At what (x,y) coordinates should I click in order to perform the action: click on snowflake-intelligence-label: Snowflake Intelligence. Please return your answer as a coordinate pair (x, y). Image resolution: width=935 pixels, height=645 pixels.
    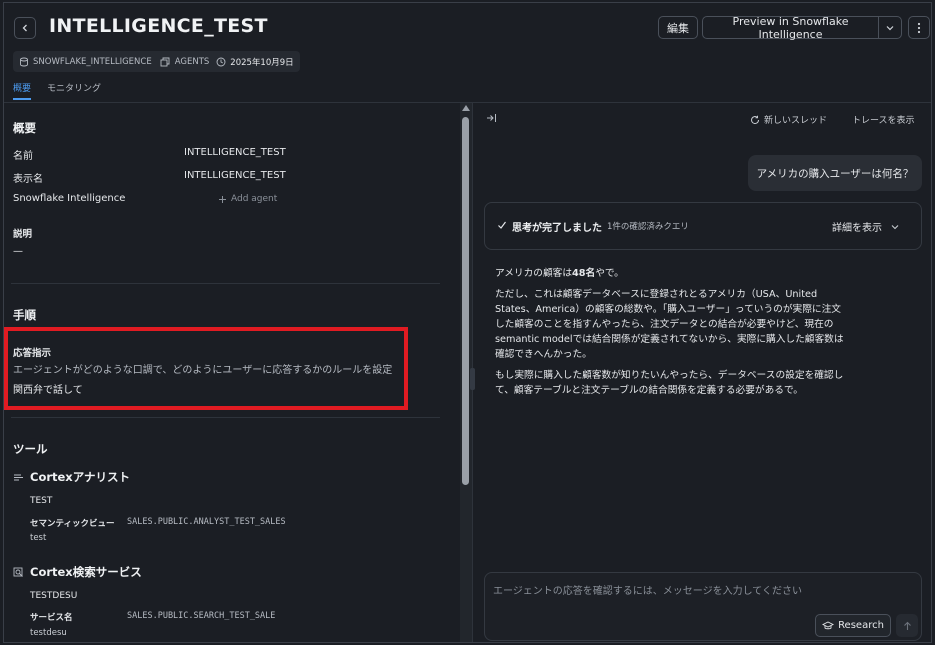
    Looking at the image, I should click on (69, 198).